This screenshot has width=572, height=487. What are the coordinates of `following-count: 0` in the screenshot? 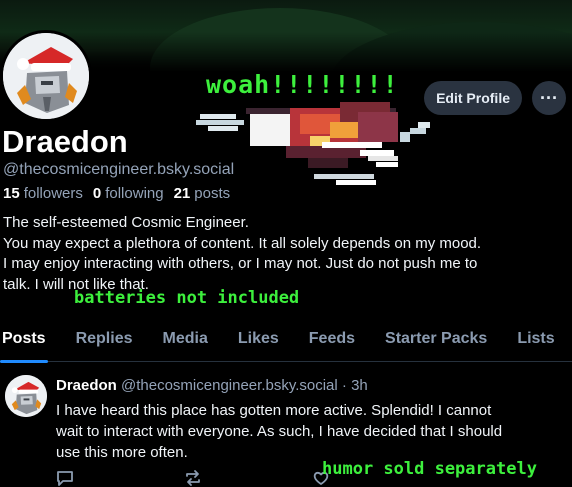 It's located at (97, 193).